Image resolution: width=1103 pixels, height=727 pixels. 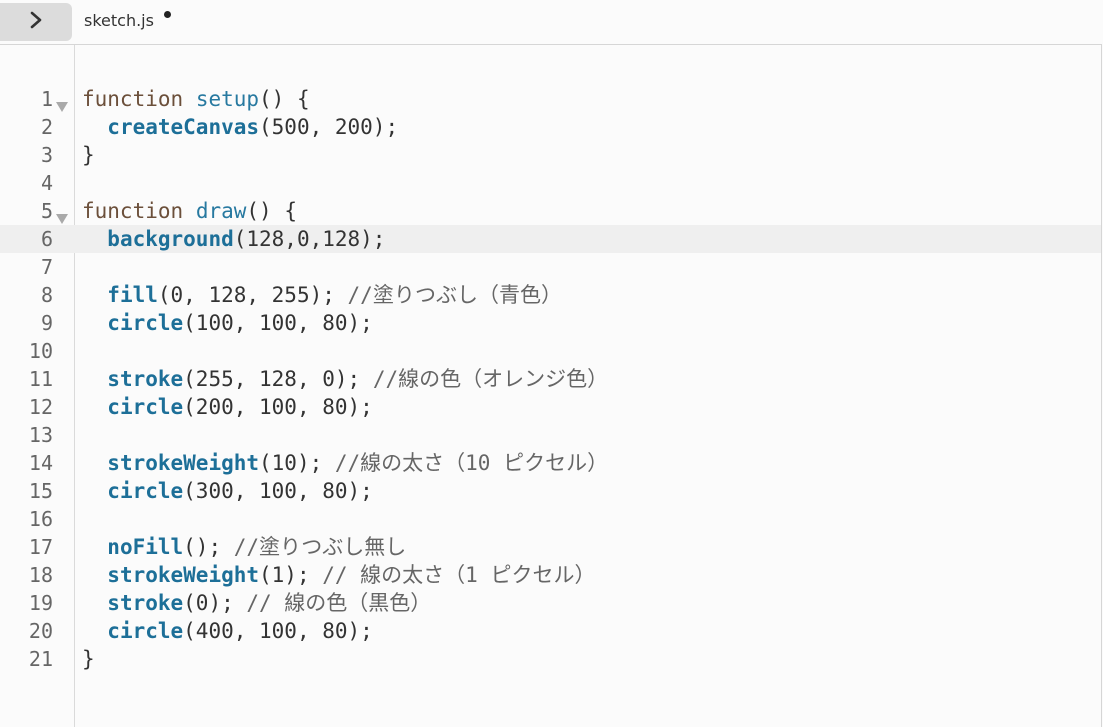 I want to click on code-line: 4, so click(x=550, y=183).